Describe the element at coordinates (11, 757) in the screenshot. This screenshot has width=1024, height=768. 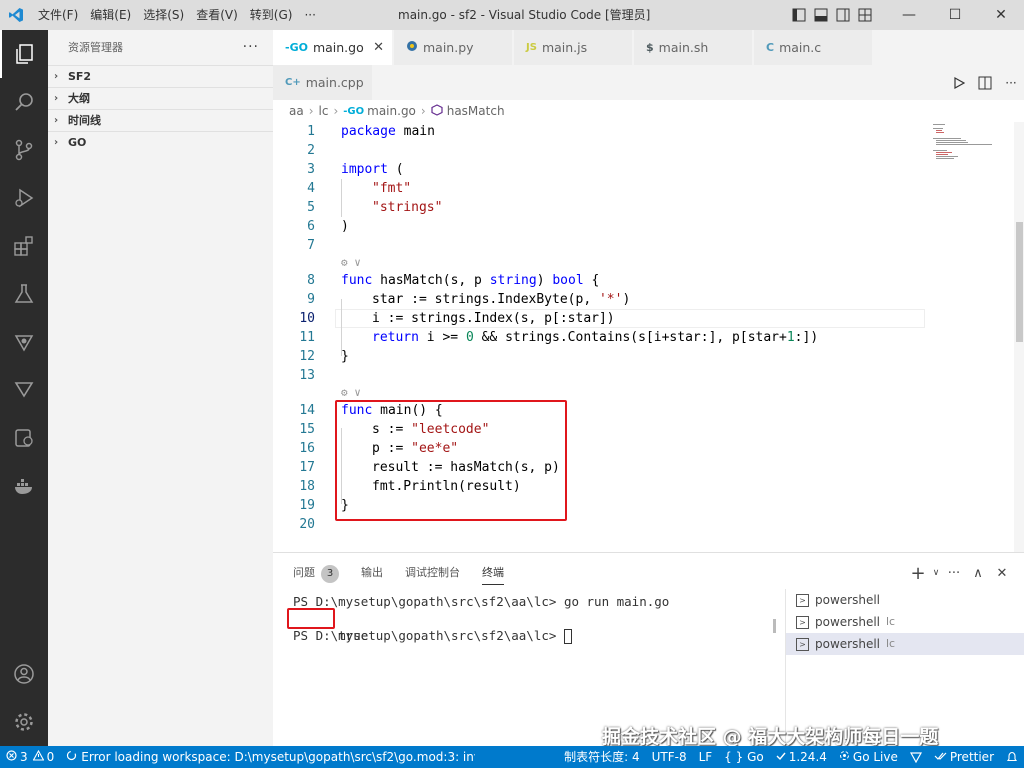
I see `error-icon` at that location.